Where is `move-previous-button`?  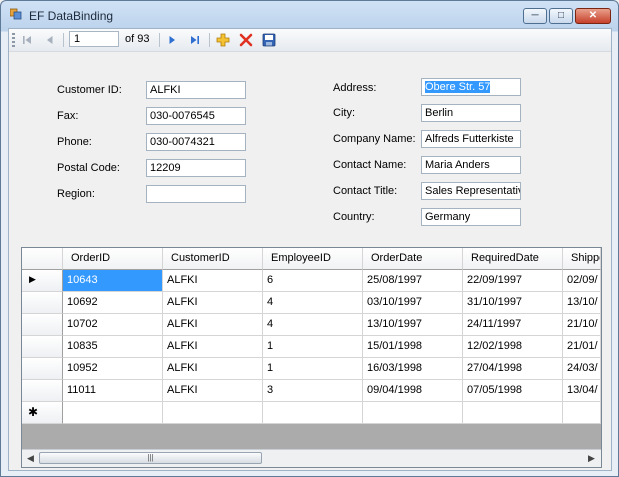 move-previous-button is located at coordinates (50, 40).